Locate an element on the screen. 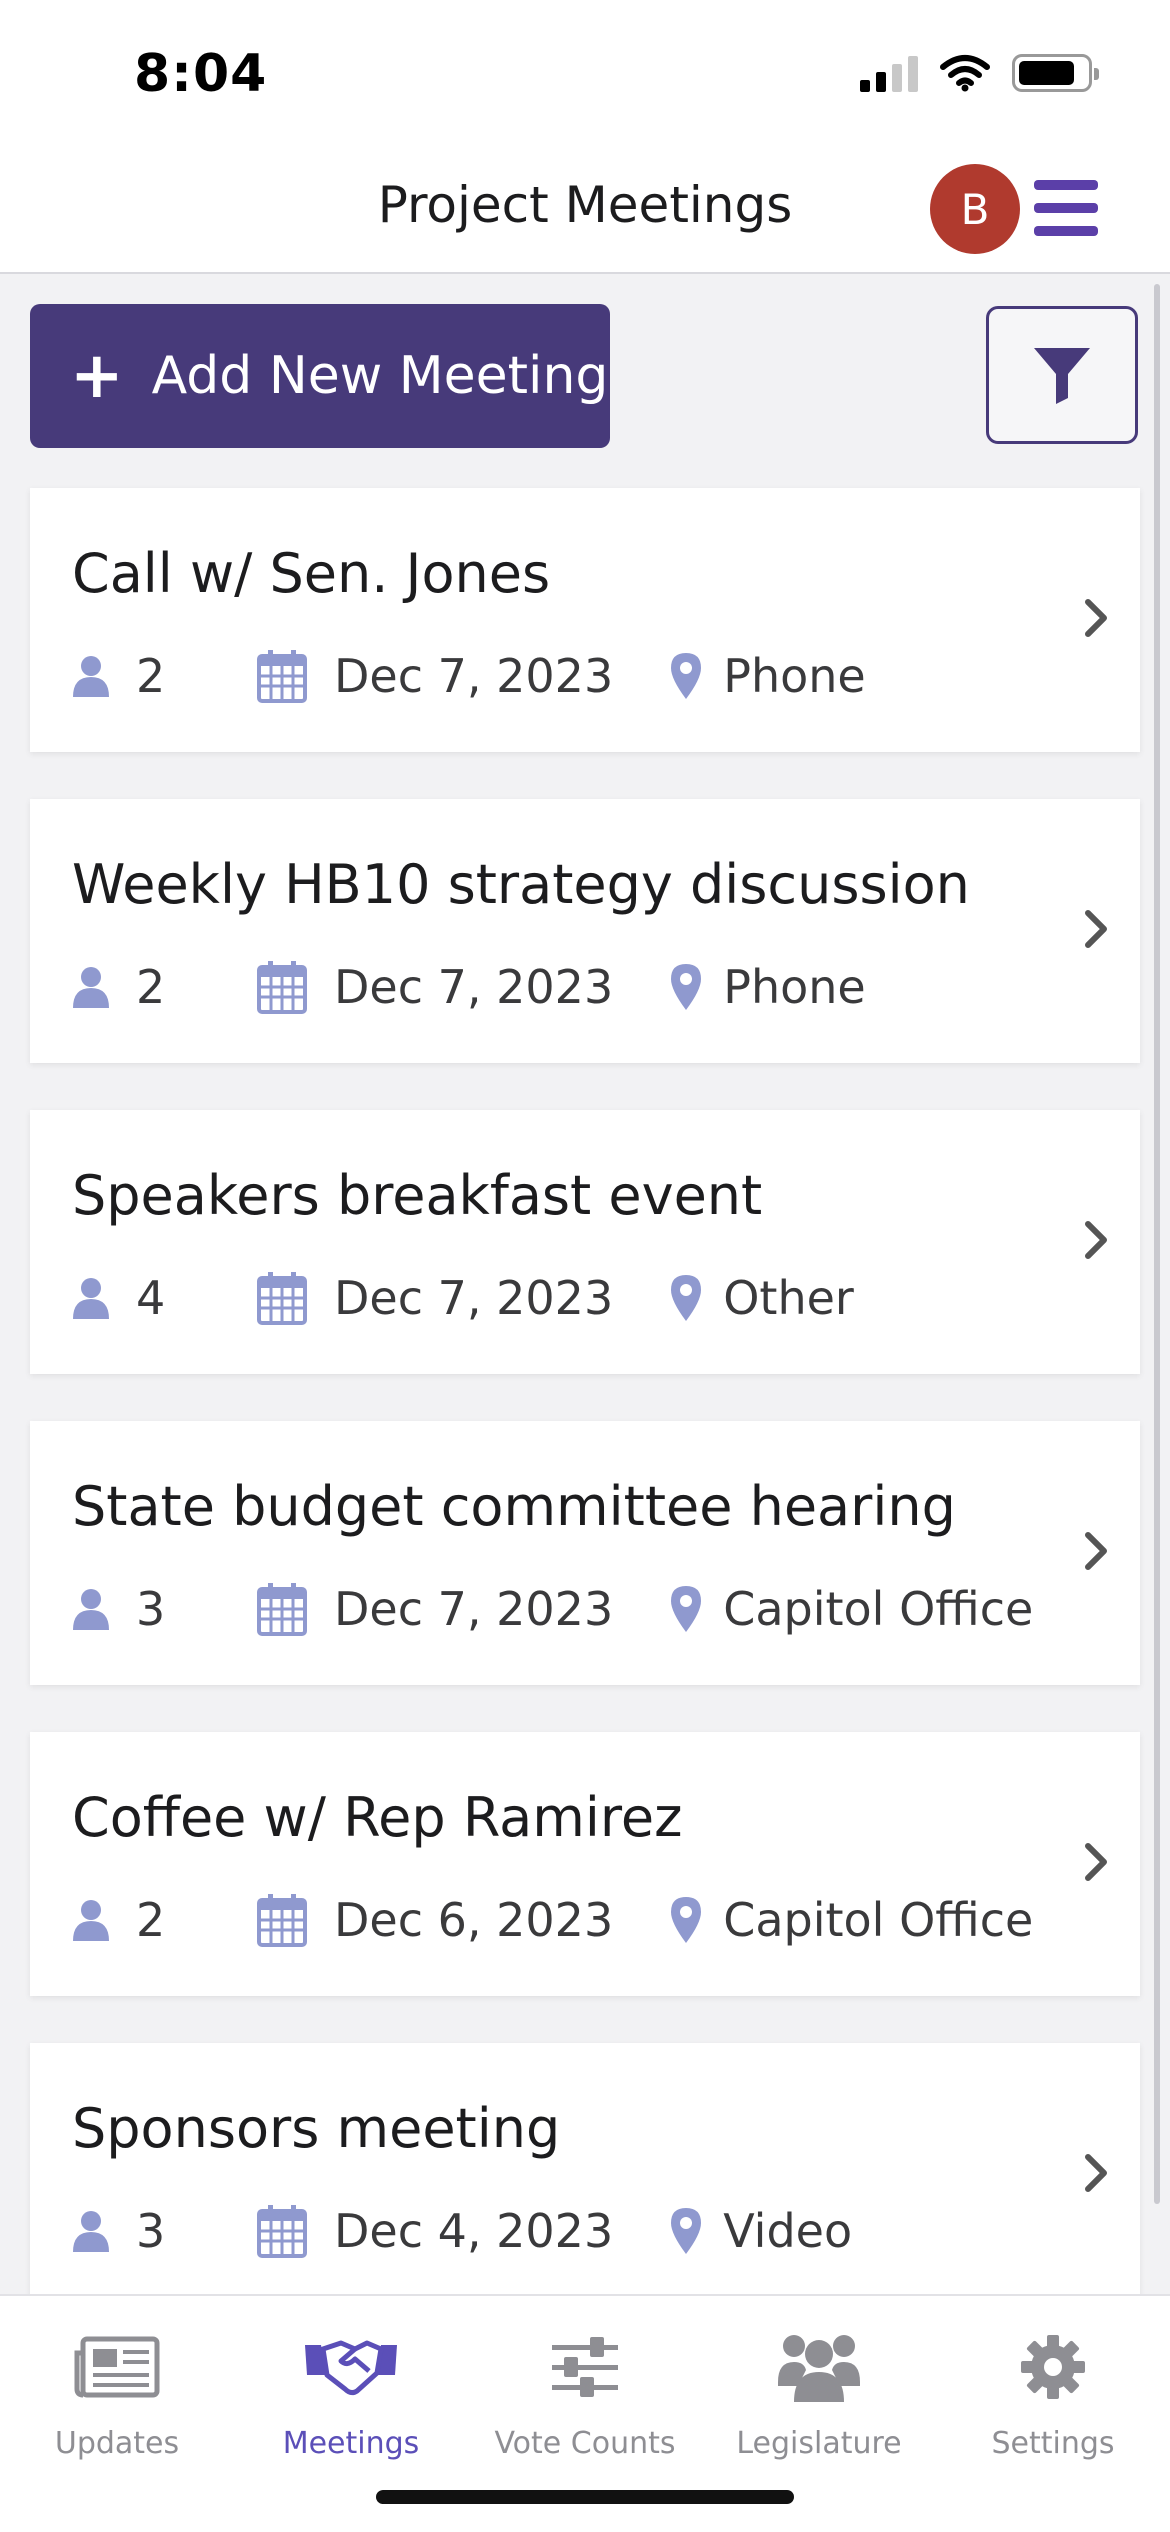 Image resolution: width=1170 pixels, height=2532 pixels. tab-vote-counts: Vote Counts is located at coordinates (585, 2386).